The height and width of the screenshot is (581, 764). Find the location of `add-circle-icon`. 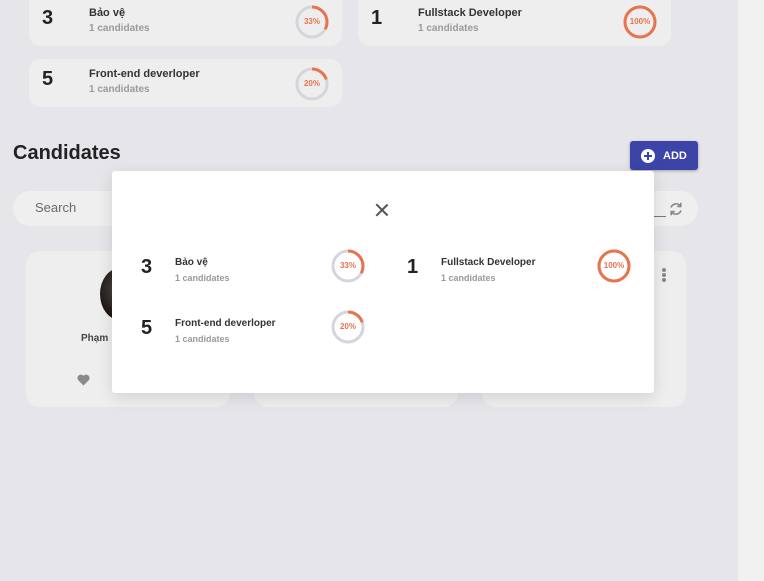

add-circle-icon is located at coordinates (648, 155).